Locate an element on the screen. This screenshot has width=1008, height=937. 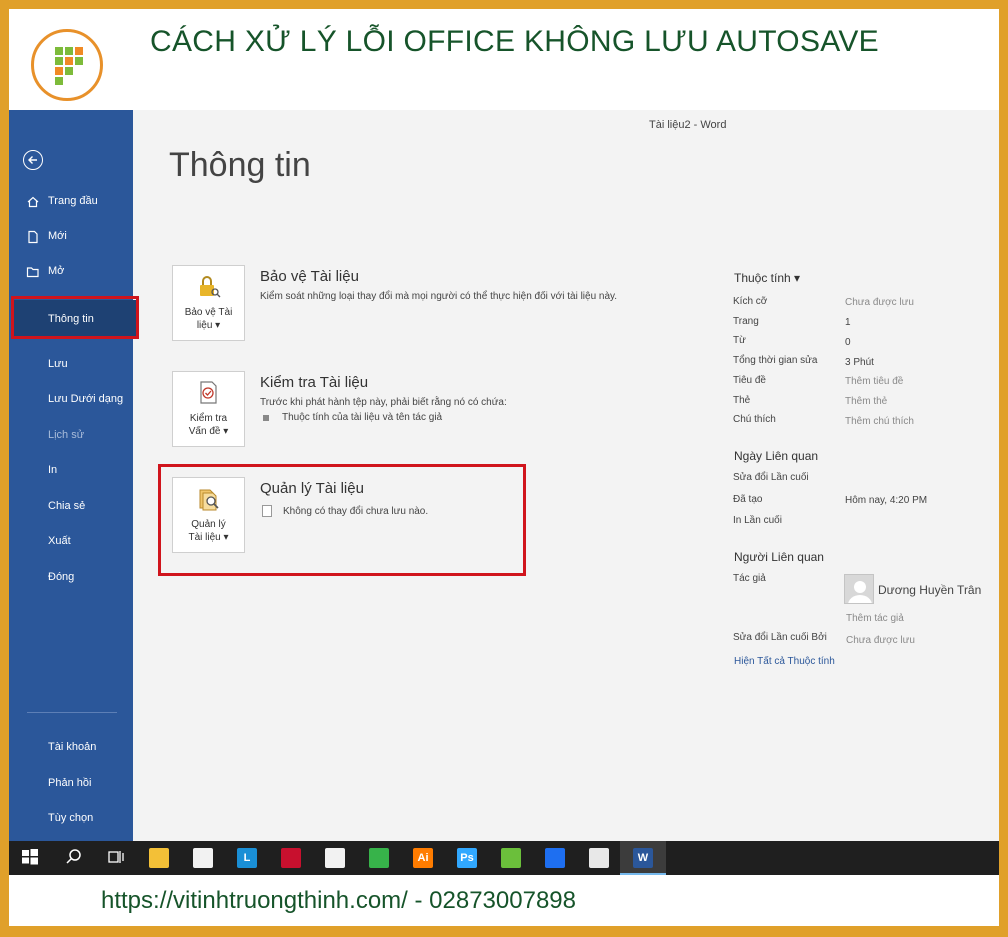
sidebar-item-label: Xuất is located at coordinates (59, 541).